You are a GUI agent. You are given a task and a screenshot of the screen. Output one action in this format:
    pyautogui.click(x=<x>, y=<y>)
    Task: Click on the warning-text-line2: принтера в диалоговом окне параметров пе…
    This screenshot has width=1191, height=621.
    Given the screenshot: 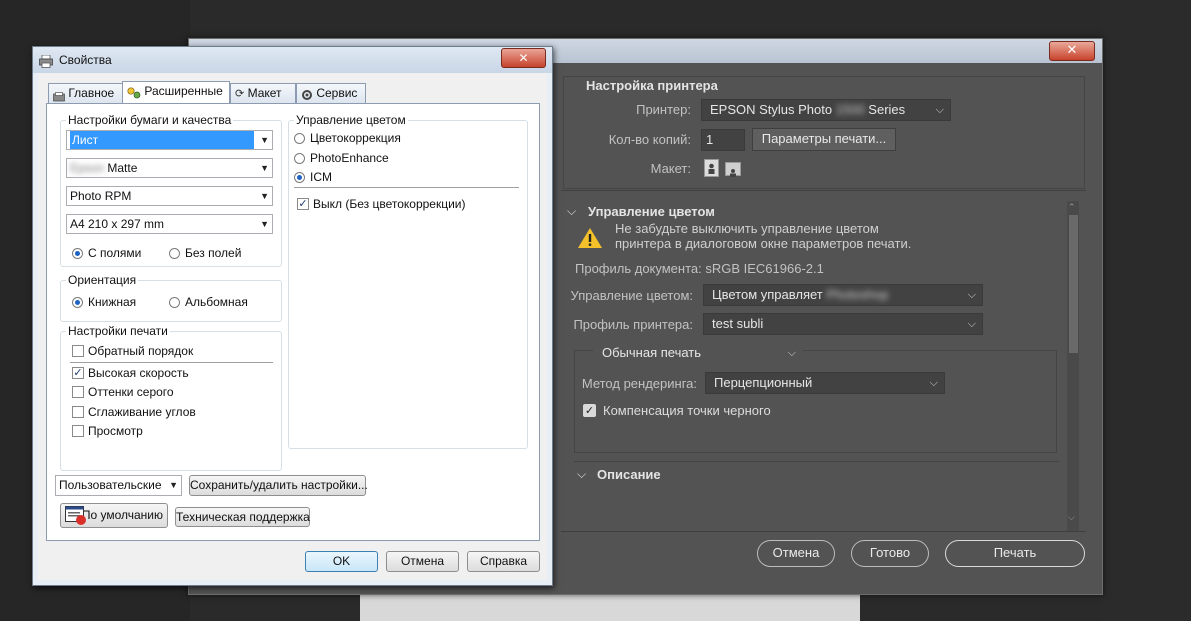 What is the action you would take?
    pyautogui.click(x=763, y=243)
    